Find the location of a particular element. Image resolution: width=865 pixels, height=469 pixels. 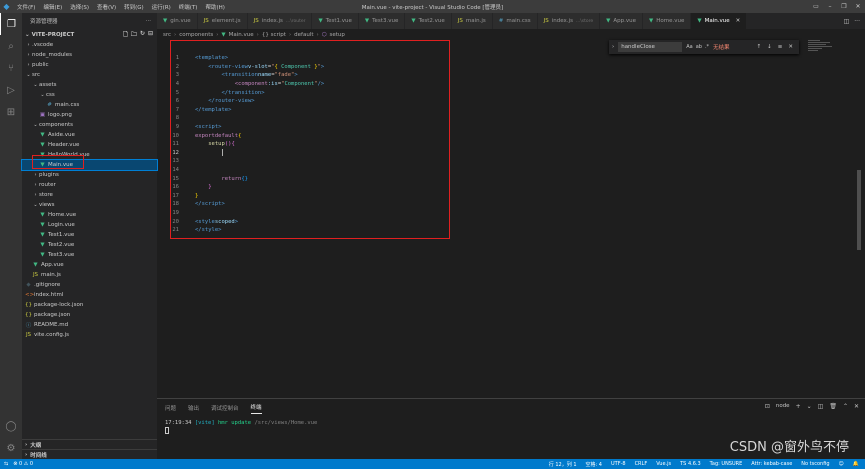

tree-folder: › router is located at coordinates (89, 185).